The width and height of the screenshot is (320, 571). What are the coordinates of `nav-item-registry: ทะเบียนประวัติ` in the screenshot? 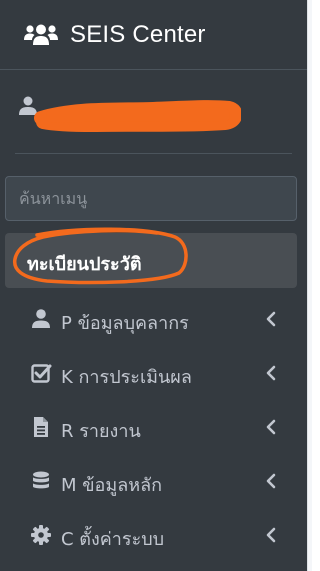 It's located at (151, 257).